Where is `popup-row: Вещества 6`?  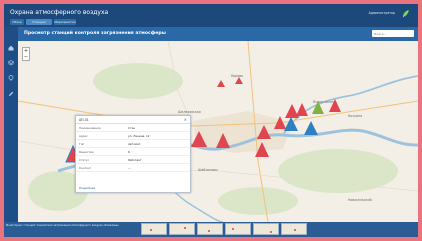
popup-row: Вещества 6 is located at coordinates (133, 152).